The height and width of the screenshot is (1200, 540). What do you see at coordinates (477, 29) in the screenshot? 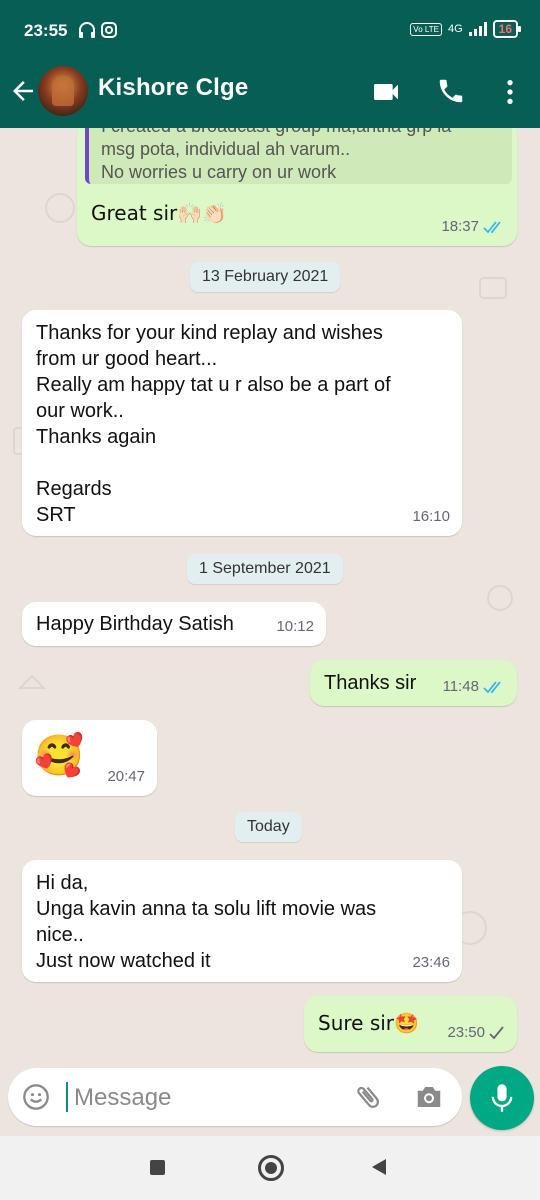
I see `signal-icon` at bounding box center [477, 29].